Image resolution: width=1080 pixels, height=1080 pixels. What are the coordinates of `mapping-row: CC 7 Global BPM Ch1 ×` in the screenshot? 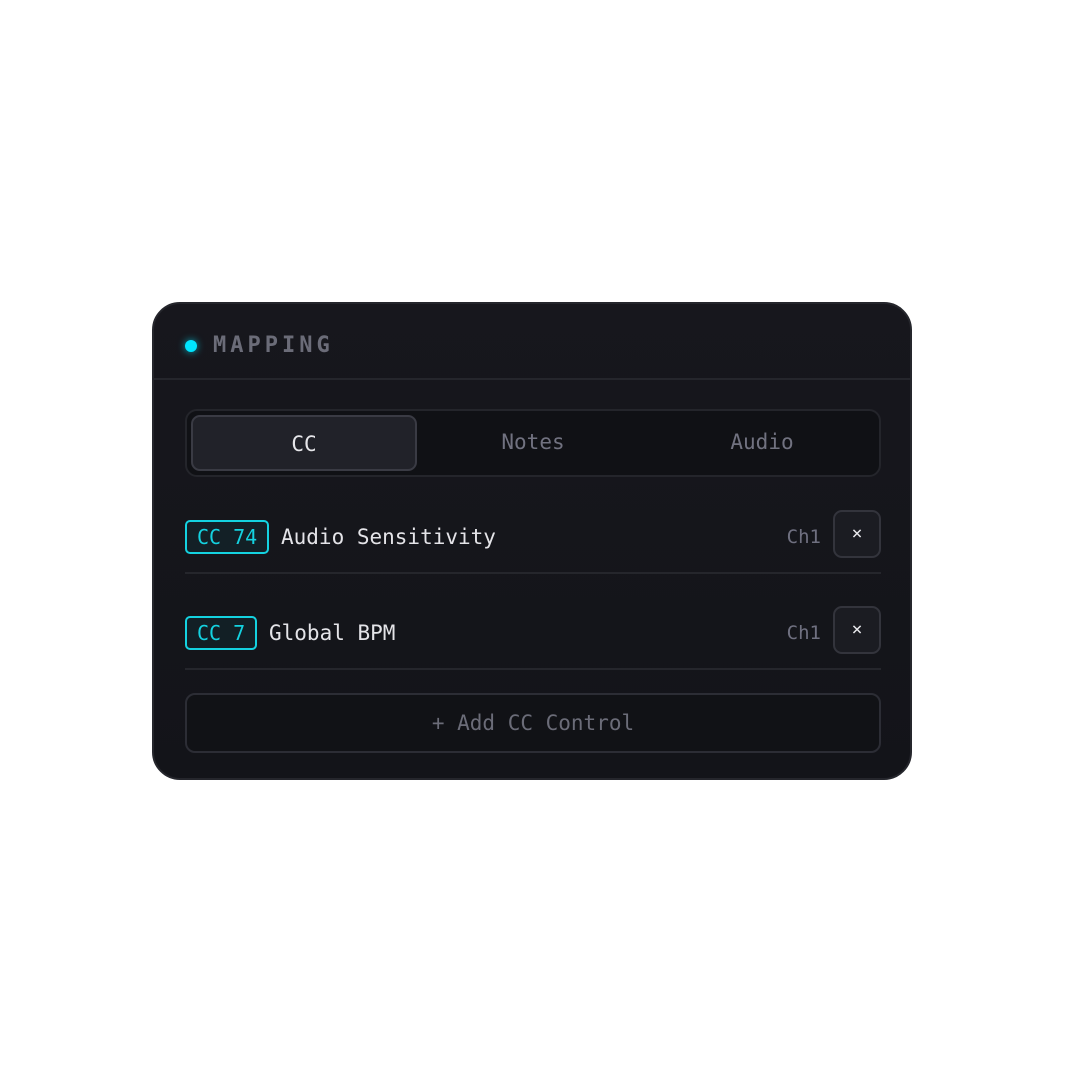 It's located at (533, 638).